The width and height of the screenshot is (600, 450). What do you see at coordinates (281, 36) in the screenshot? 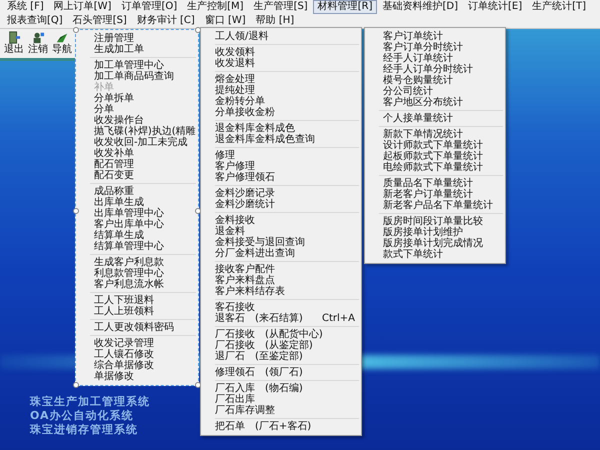
I see `menu-item: 工人领/退料` at bounding box center [281, 36].